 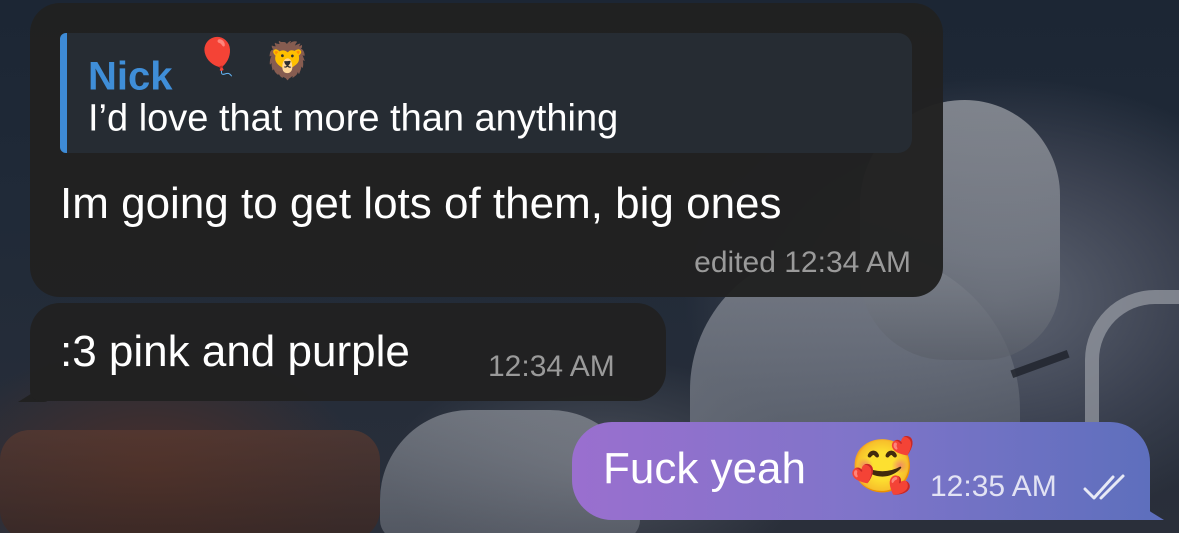 What do you see at coordinates (190, 481) in the screenshot?
I see `wallpaper-log` at bounding box center [190, 481].